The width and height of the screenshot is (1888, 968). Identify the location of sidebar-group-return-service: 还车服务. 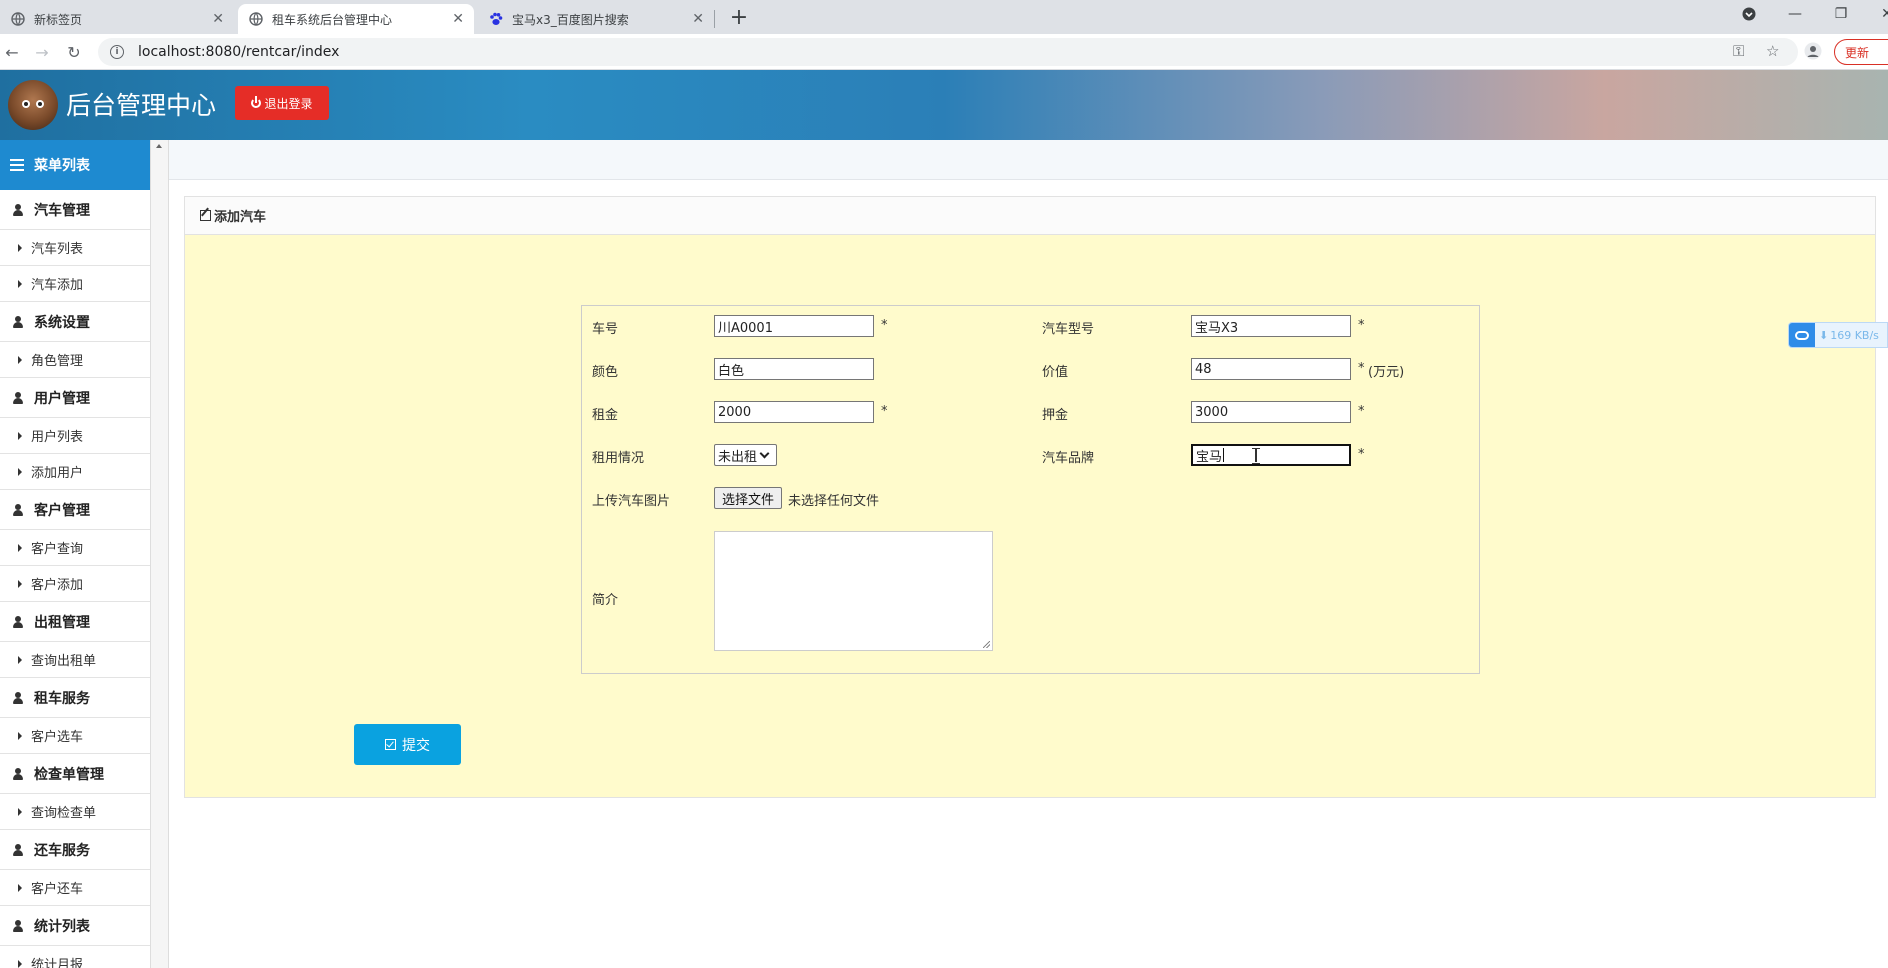
(75, 850).